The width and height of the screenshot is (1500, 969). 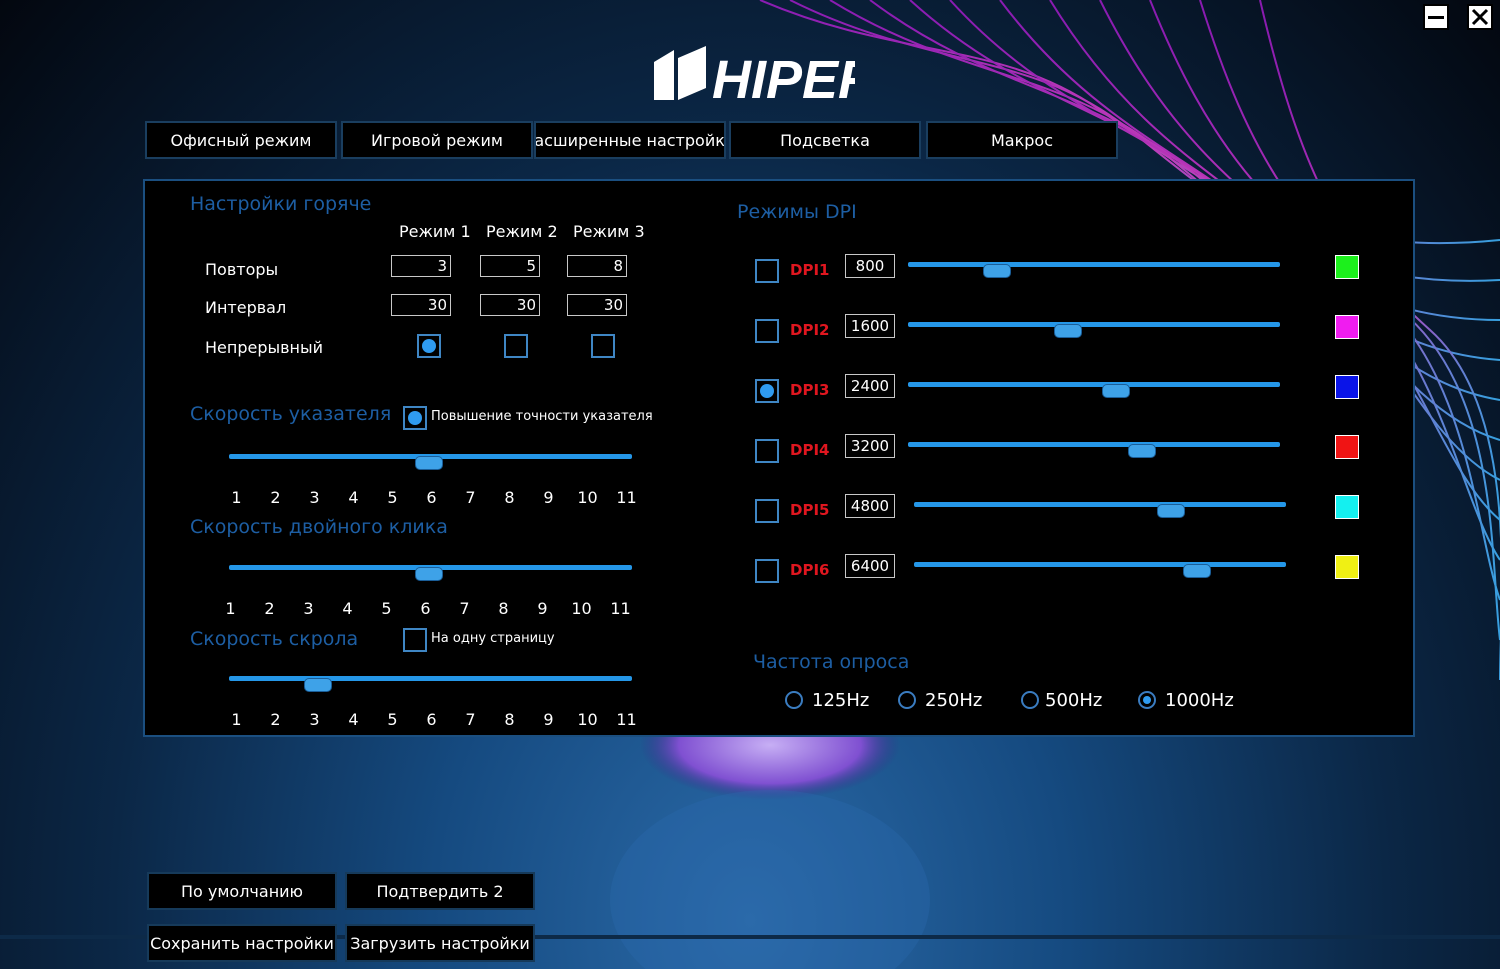 I want to click on dpi4-checkbox, so click(x=767, y=451).